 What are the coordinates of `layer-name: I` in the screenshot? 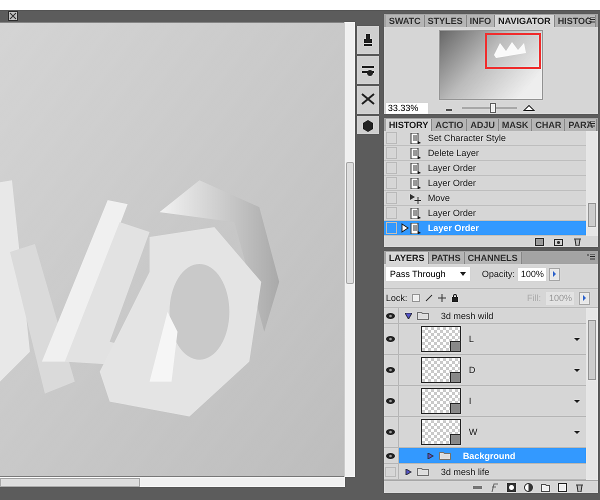 It's located at (470, 401).